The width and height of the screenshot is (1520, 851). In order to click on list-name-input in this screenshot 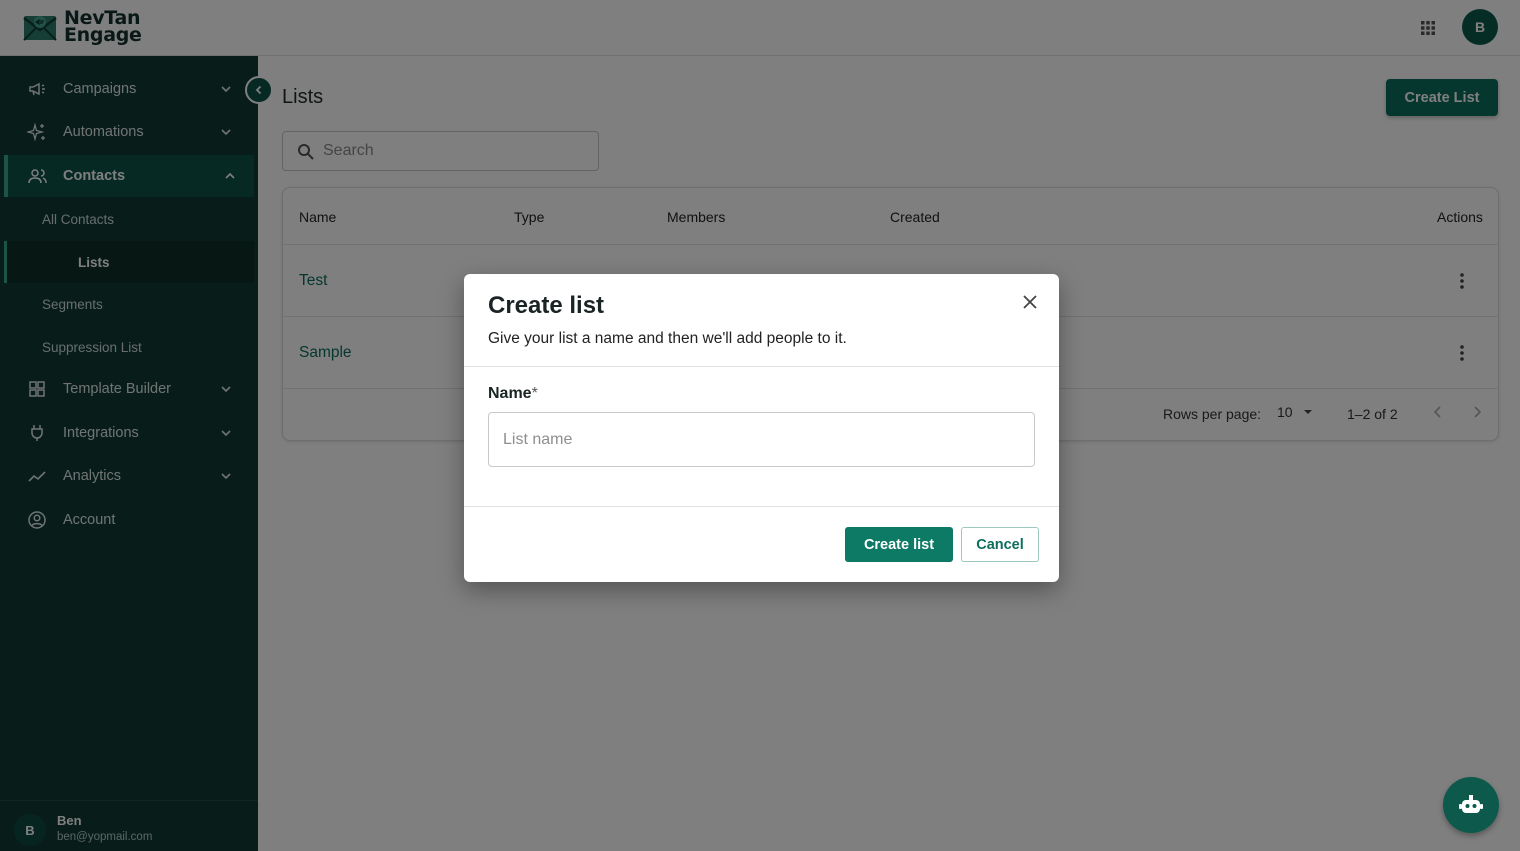, I will do `click(761, 439)`.